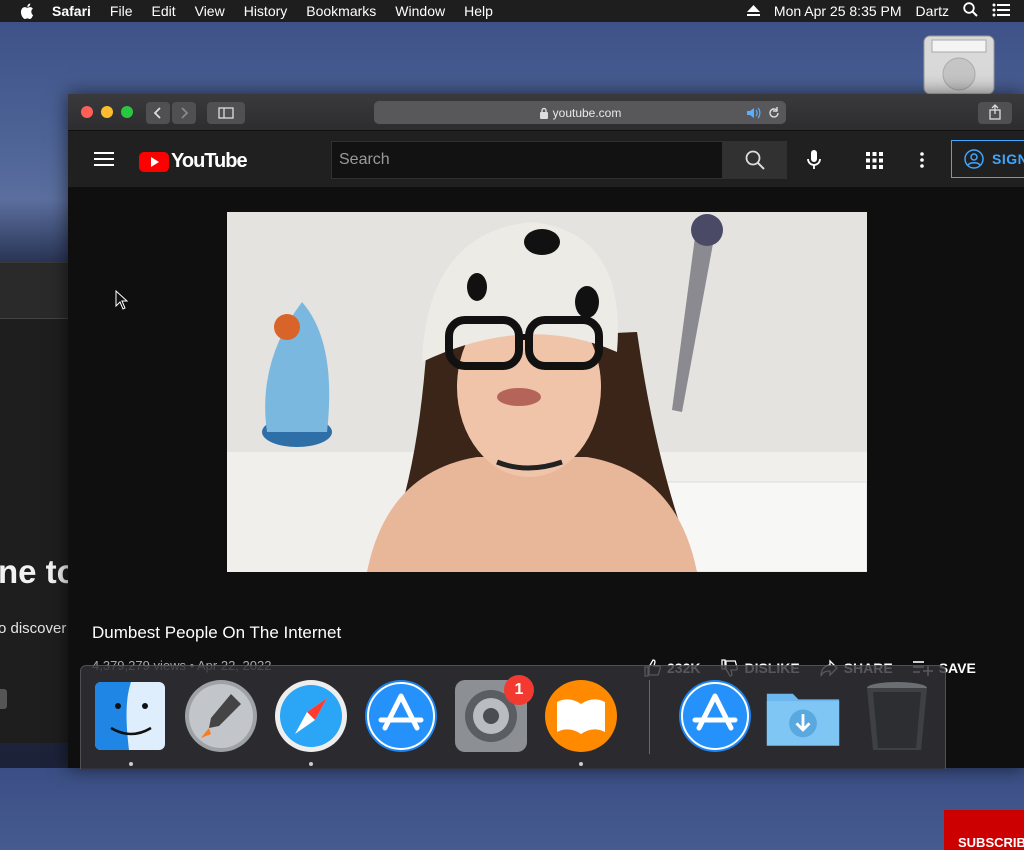 This screenshot has height=850, width=1024. I want to click on apple-menu-icon, so click(27, 11).